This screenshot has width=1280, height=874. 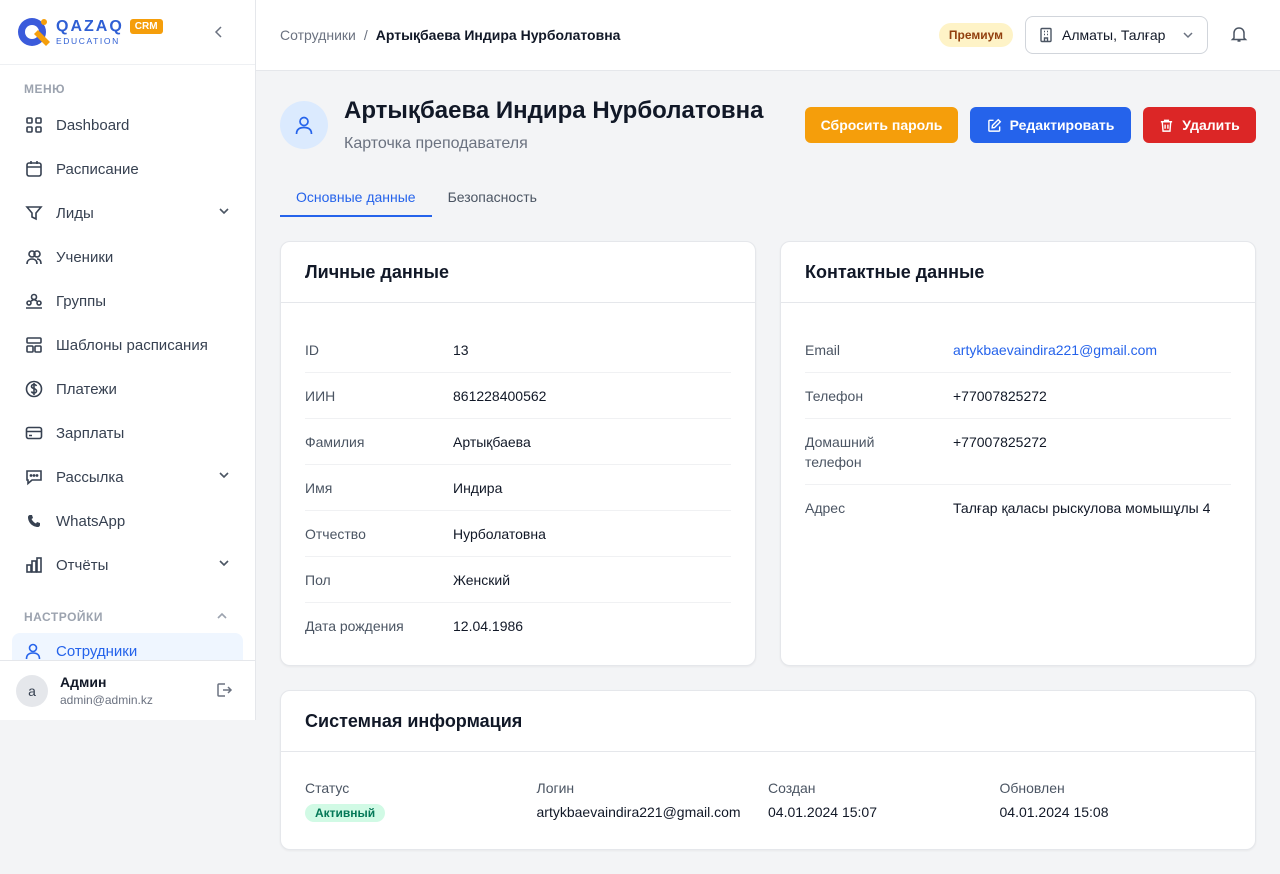 I want to click on logout-icon, so click(x=225, y=690).